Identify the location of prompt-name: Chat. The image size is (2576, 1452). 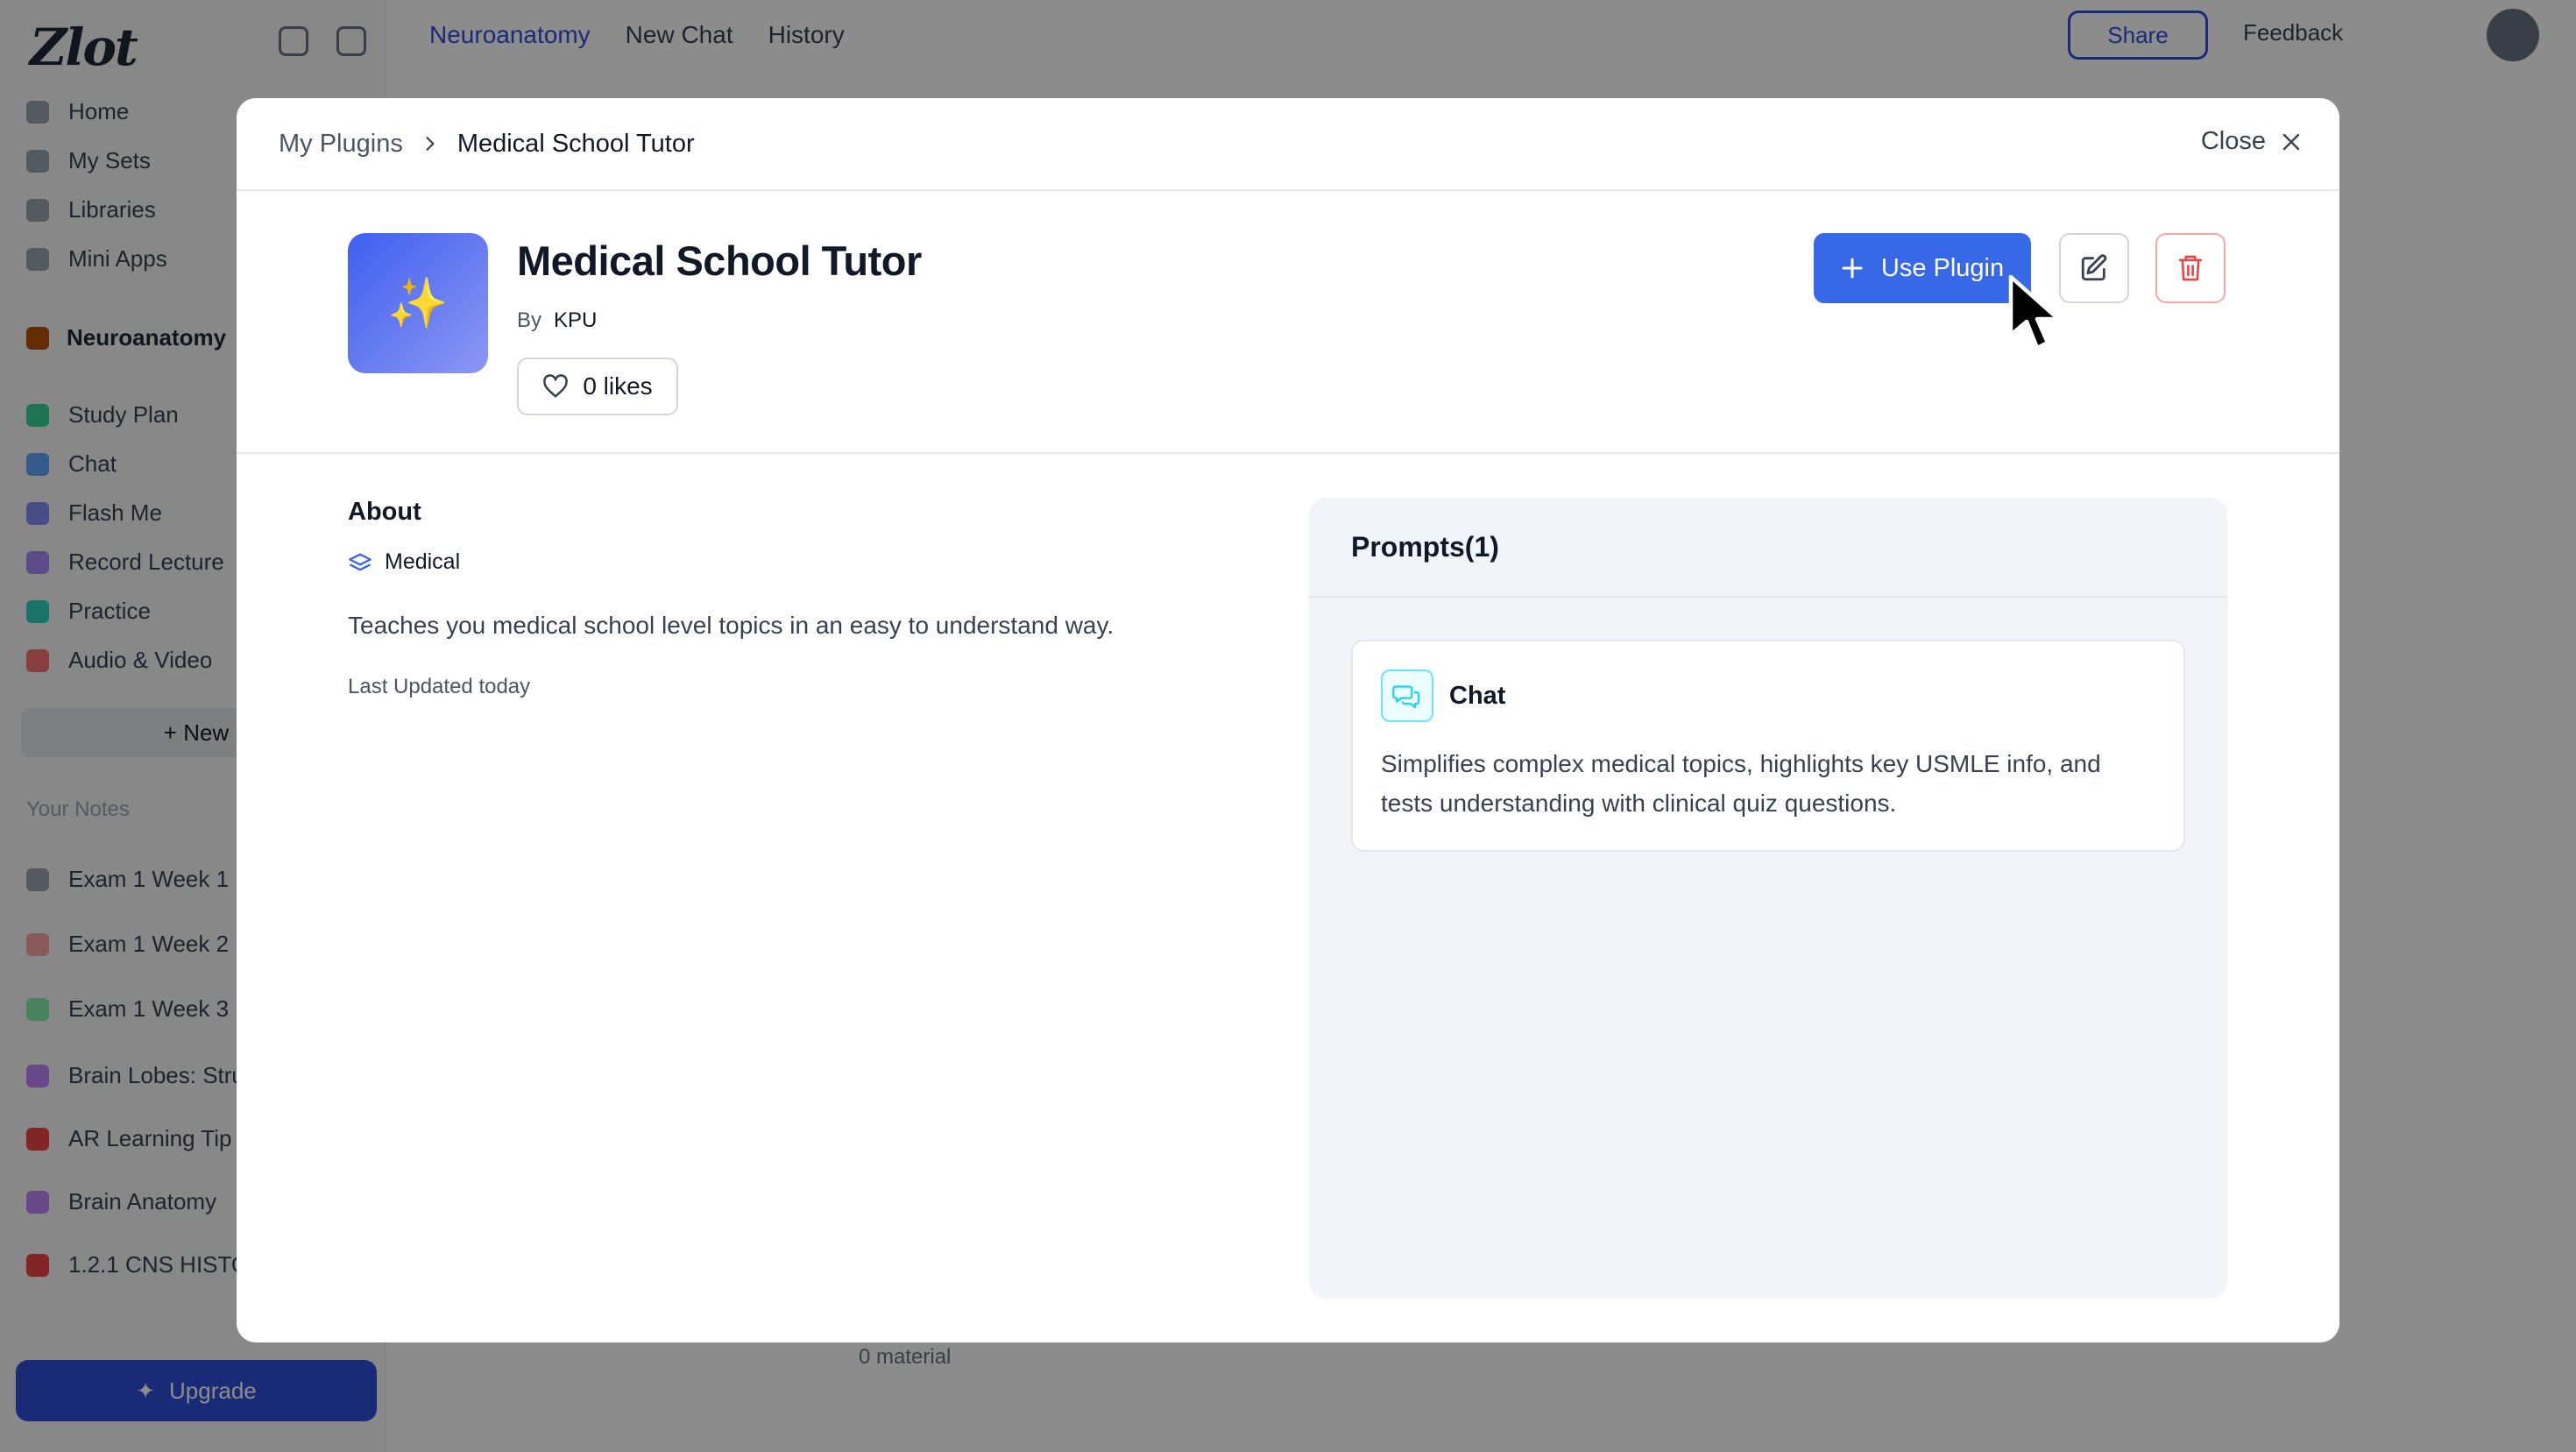
(1477, 695).